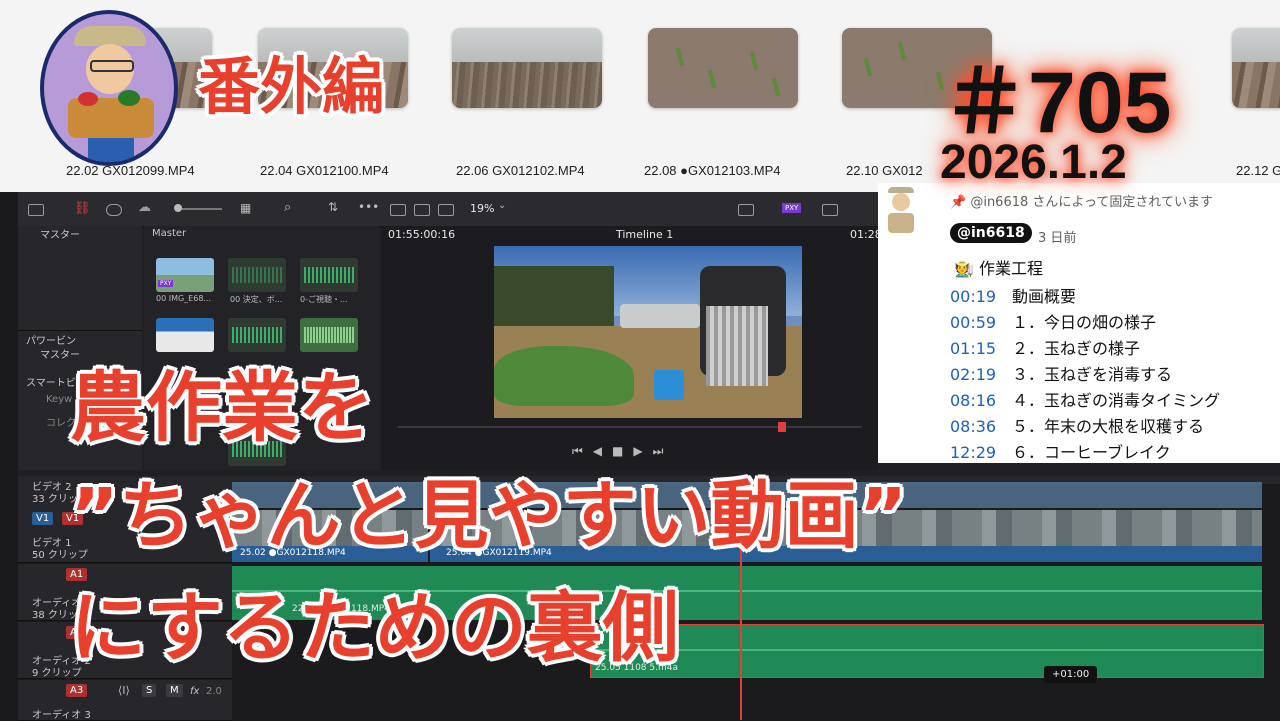  What do you see at coordinates (981, 348) in the screenshot?
I see `chapter-timestamp: 01:15` at bounding box center [981, 348].